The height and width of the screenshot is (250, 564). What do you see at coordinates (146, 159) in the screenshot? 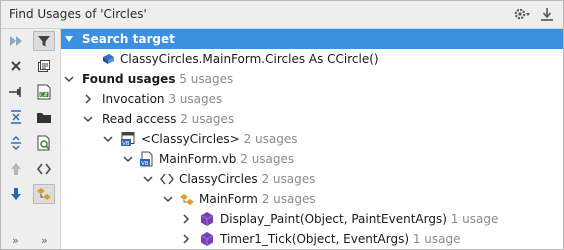
I see `vb-file-icon: VB` at bounding box center [146, 159].